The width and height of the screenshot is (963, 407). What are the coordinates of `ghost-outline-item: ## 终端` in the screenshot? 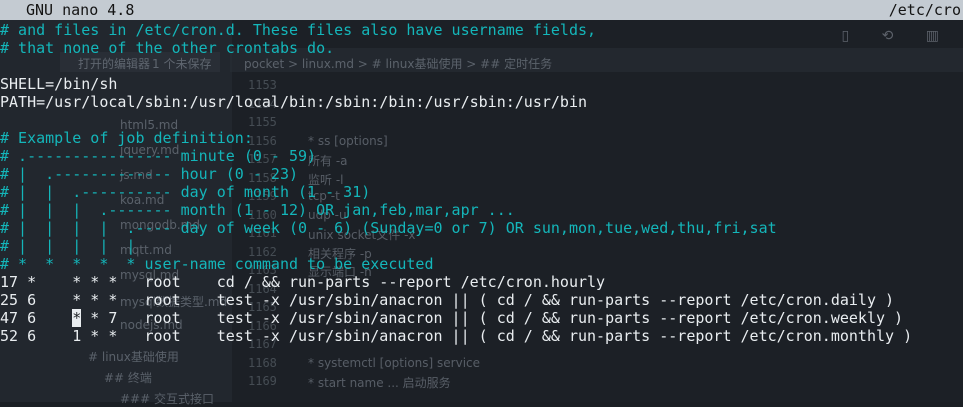 It's located at (128, 378).